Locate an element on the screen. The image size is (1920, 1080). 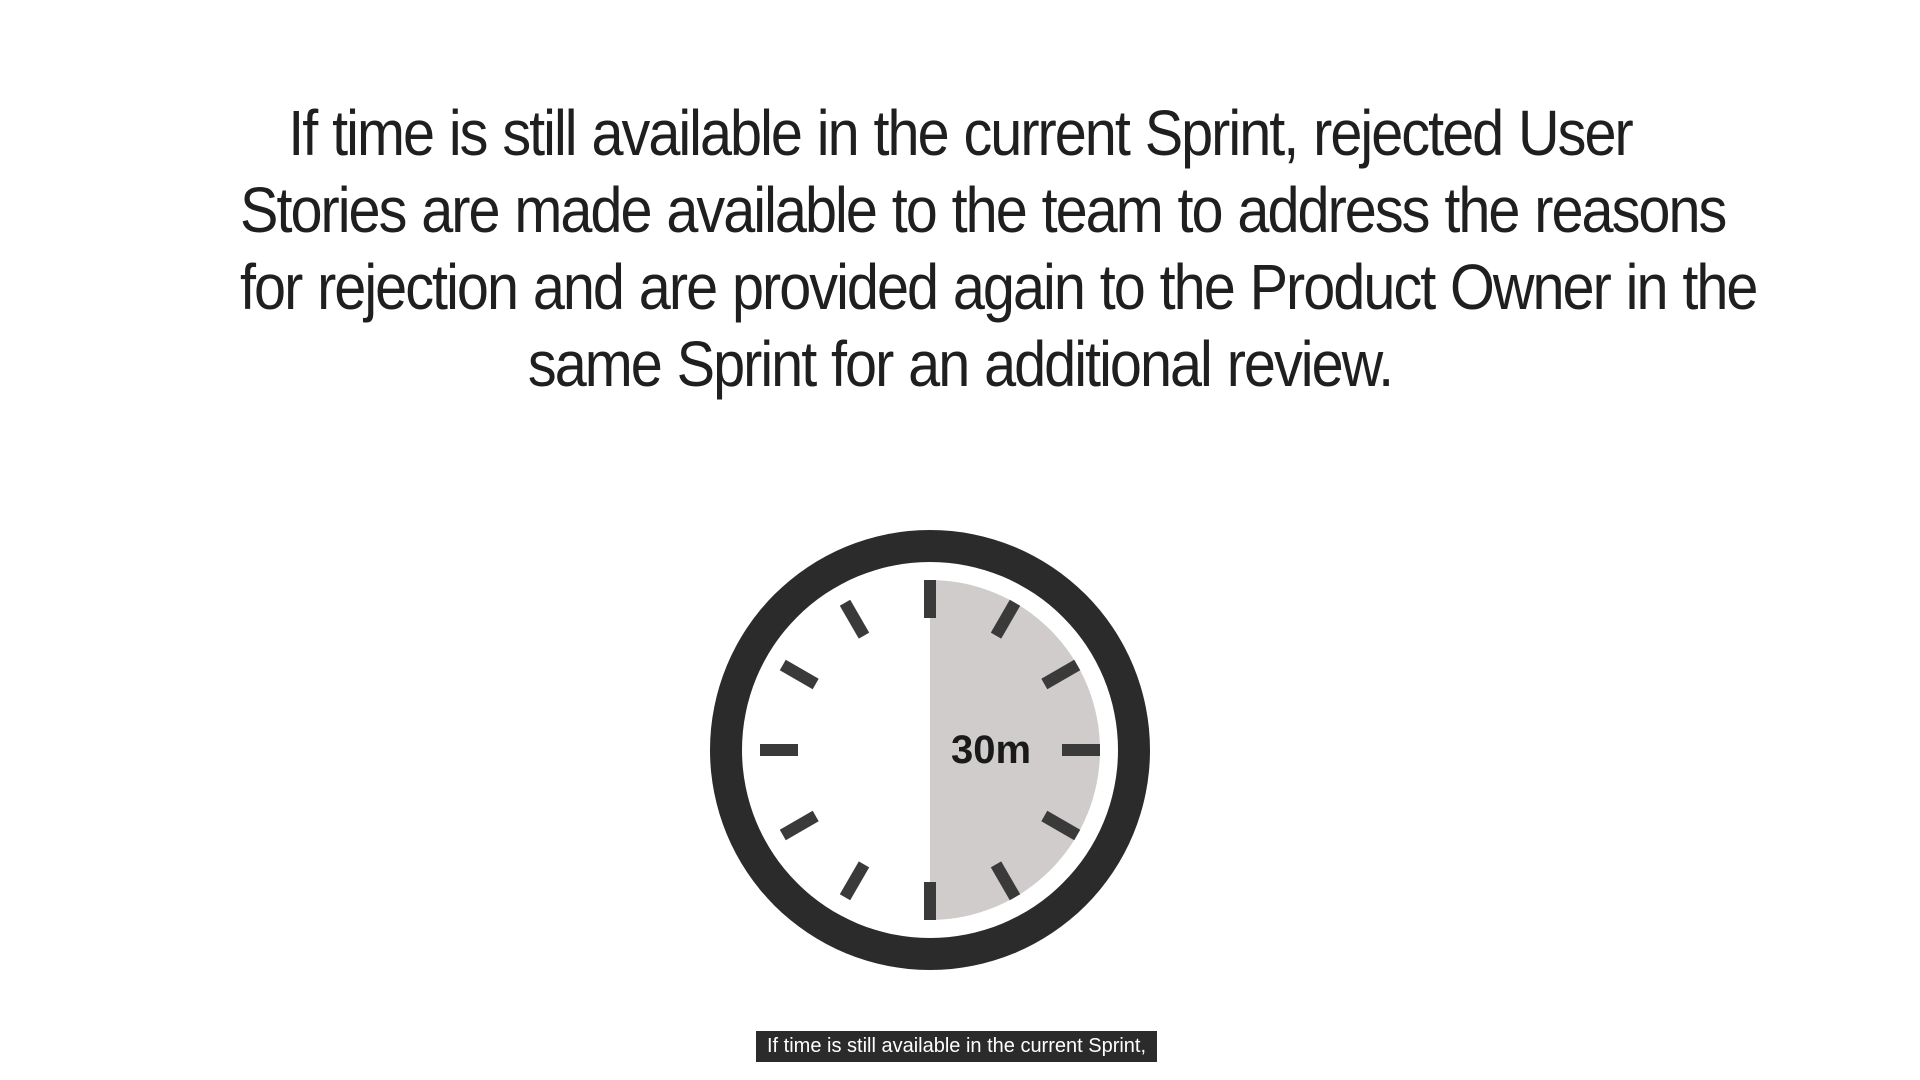
timer-label: 30m is located at coordinates (991, 750).